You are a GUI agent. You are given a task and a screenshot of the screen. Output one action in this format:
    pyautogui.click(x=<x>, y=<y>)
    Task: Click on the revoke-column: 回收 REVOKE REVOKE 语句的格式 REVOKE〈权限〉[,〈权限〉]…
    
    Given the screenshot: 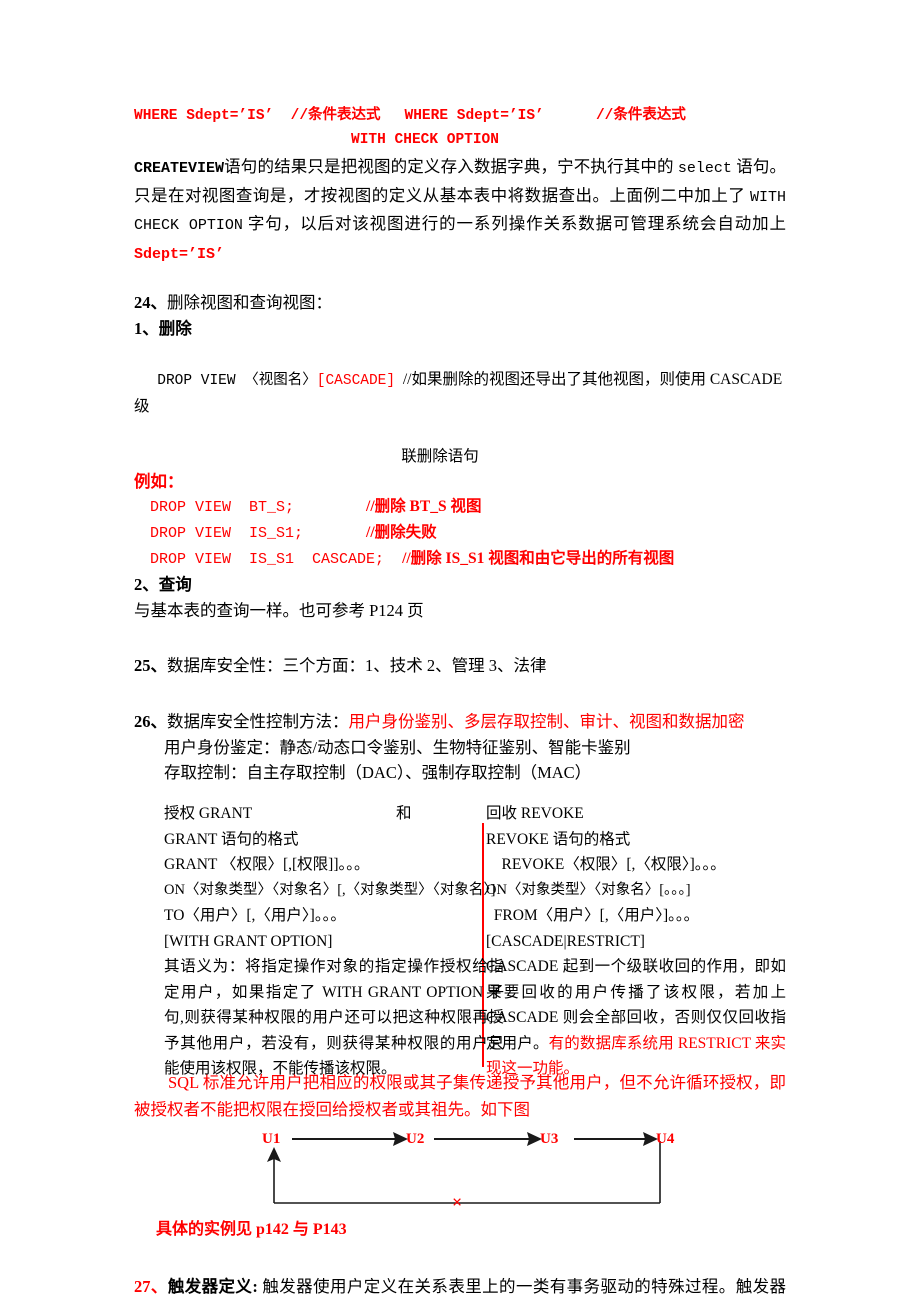 What is the action you would take?
    pyautogui.click(x=636, y=941)
    